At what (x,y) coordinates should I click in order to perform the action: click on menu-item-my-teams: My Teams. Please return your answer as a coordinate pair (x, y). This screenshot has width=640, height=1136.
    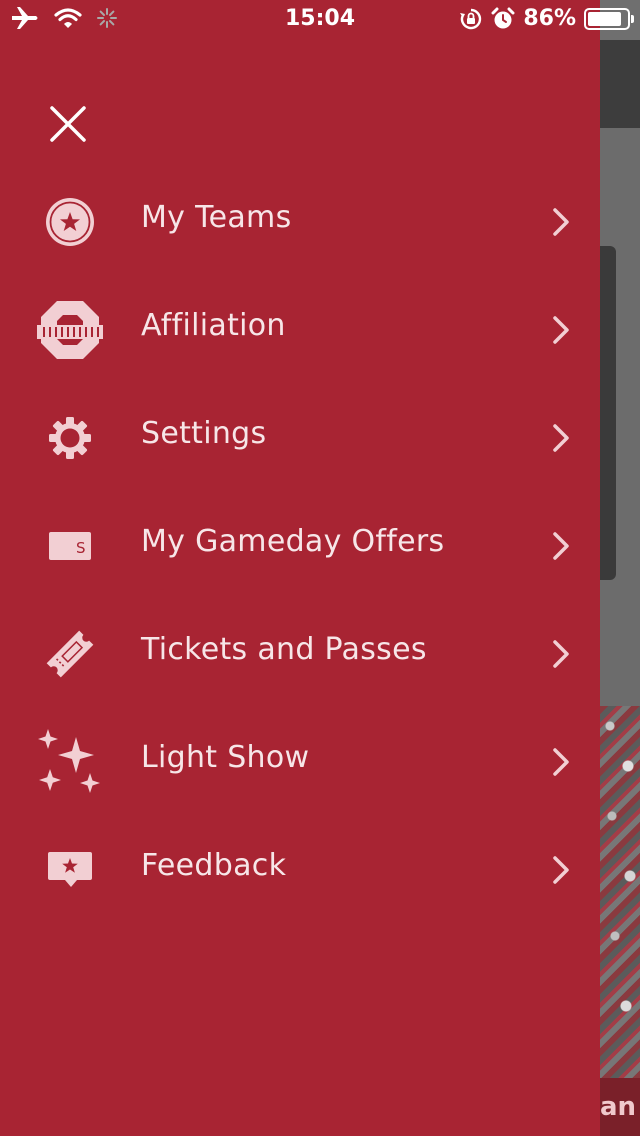
    Looking at the image, I should click on (300, 222).